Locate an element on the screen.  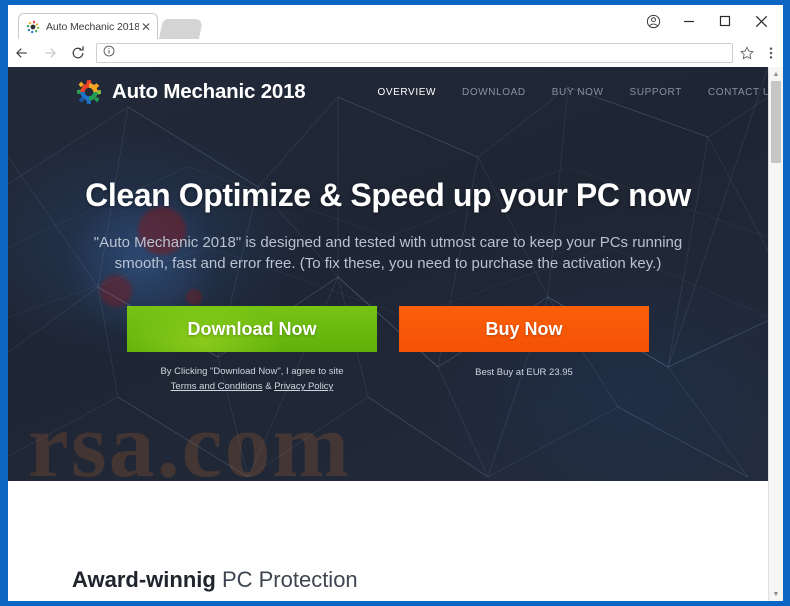
browser-toolbar is located at coordinates (395, 53).